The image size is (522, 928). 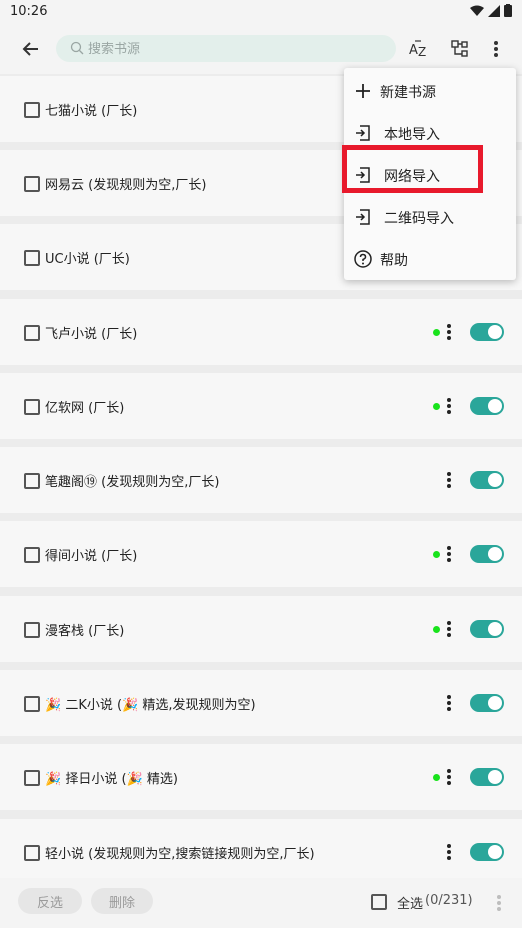 What do you see at coordinates (412, 135) in the screenshot?
I see `menu-item-label: 本地导入` at bounding box center [412, 135].